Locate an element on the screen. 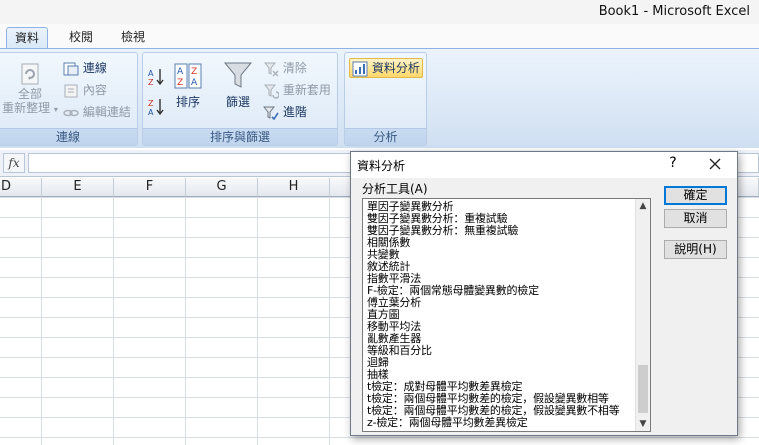 This screenshot has width=759, height=445. reapply-label: 重新套用 is located at coordinates (306, 90).